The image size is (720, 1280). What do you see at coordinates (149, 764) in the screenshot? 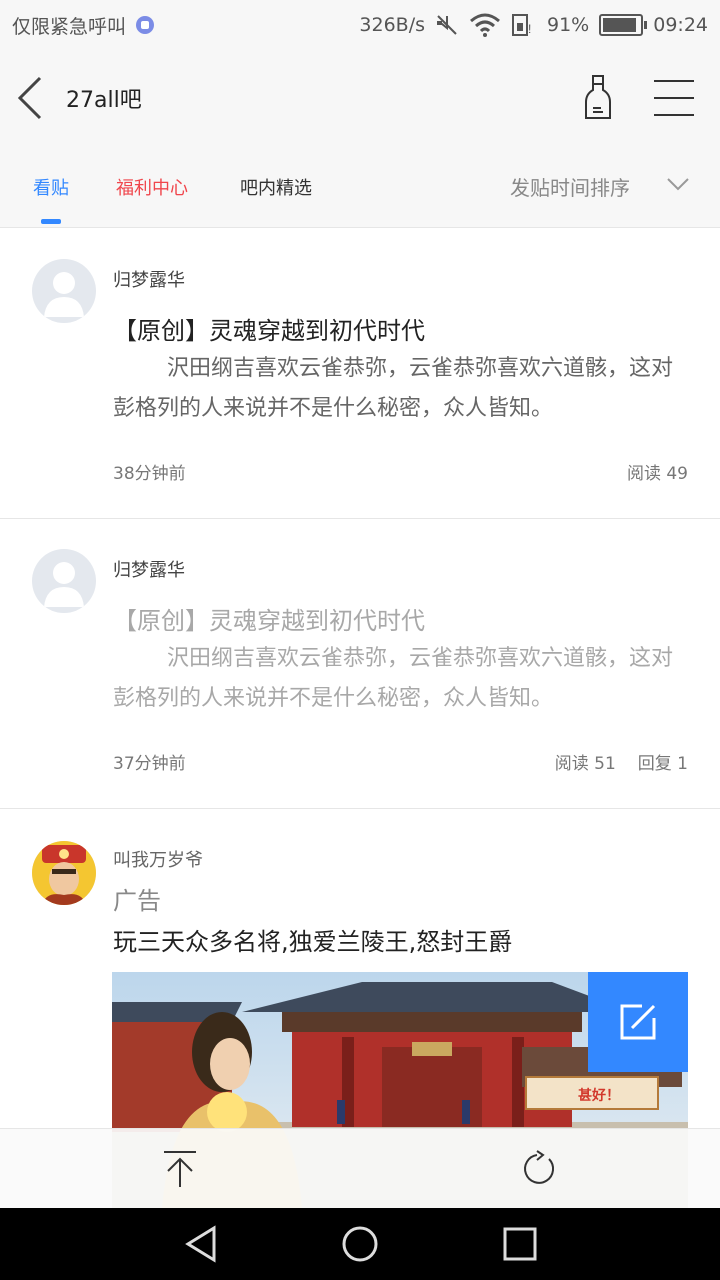
I see `post-time: 37分钟前` at bounding box center [149, 764].